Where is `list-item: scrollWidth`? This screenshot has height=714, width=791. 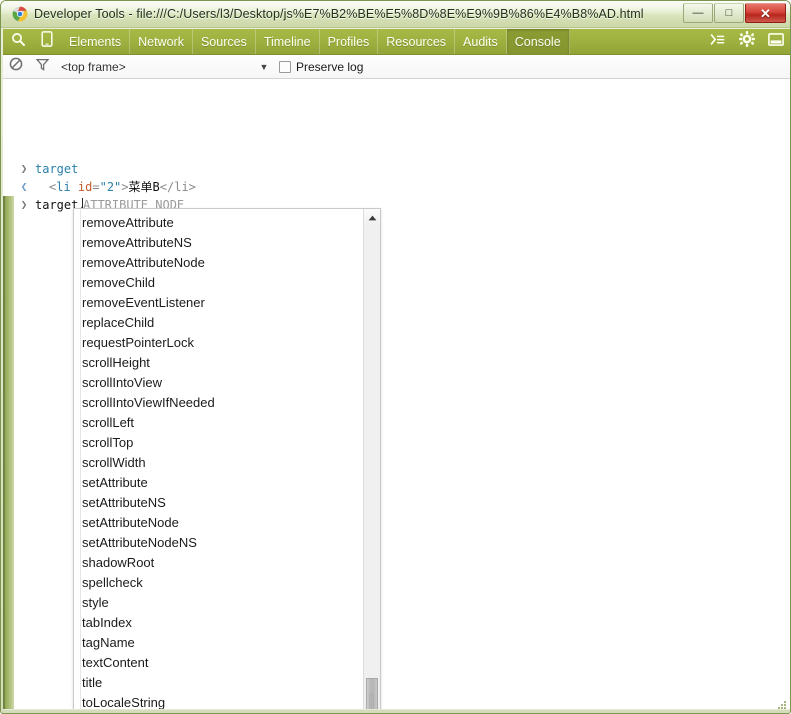
list-item: scrollWidth is located at coordinates (218, 463).